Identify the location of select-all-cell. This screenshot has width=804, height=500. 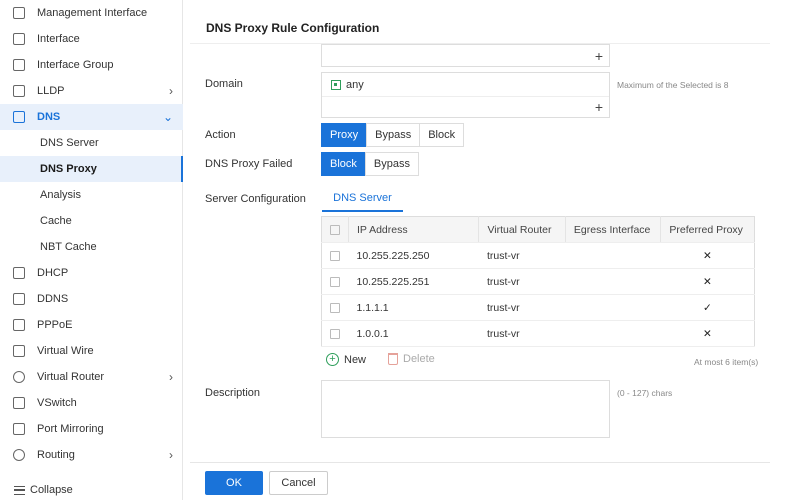
(335, 229).